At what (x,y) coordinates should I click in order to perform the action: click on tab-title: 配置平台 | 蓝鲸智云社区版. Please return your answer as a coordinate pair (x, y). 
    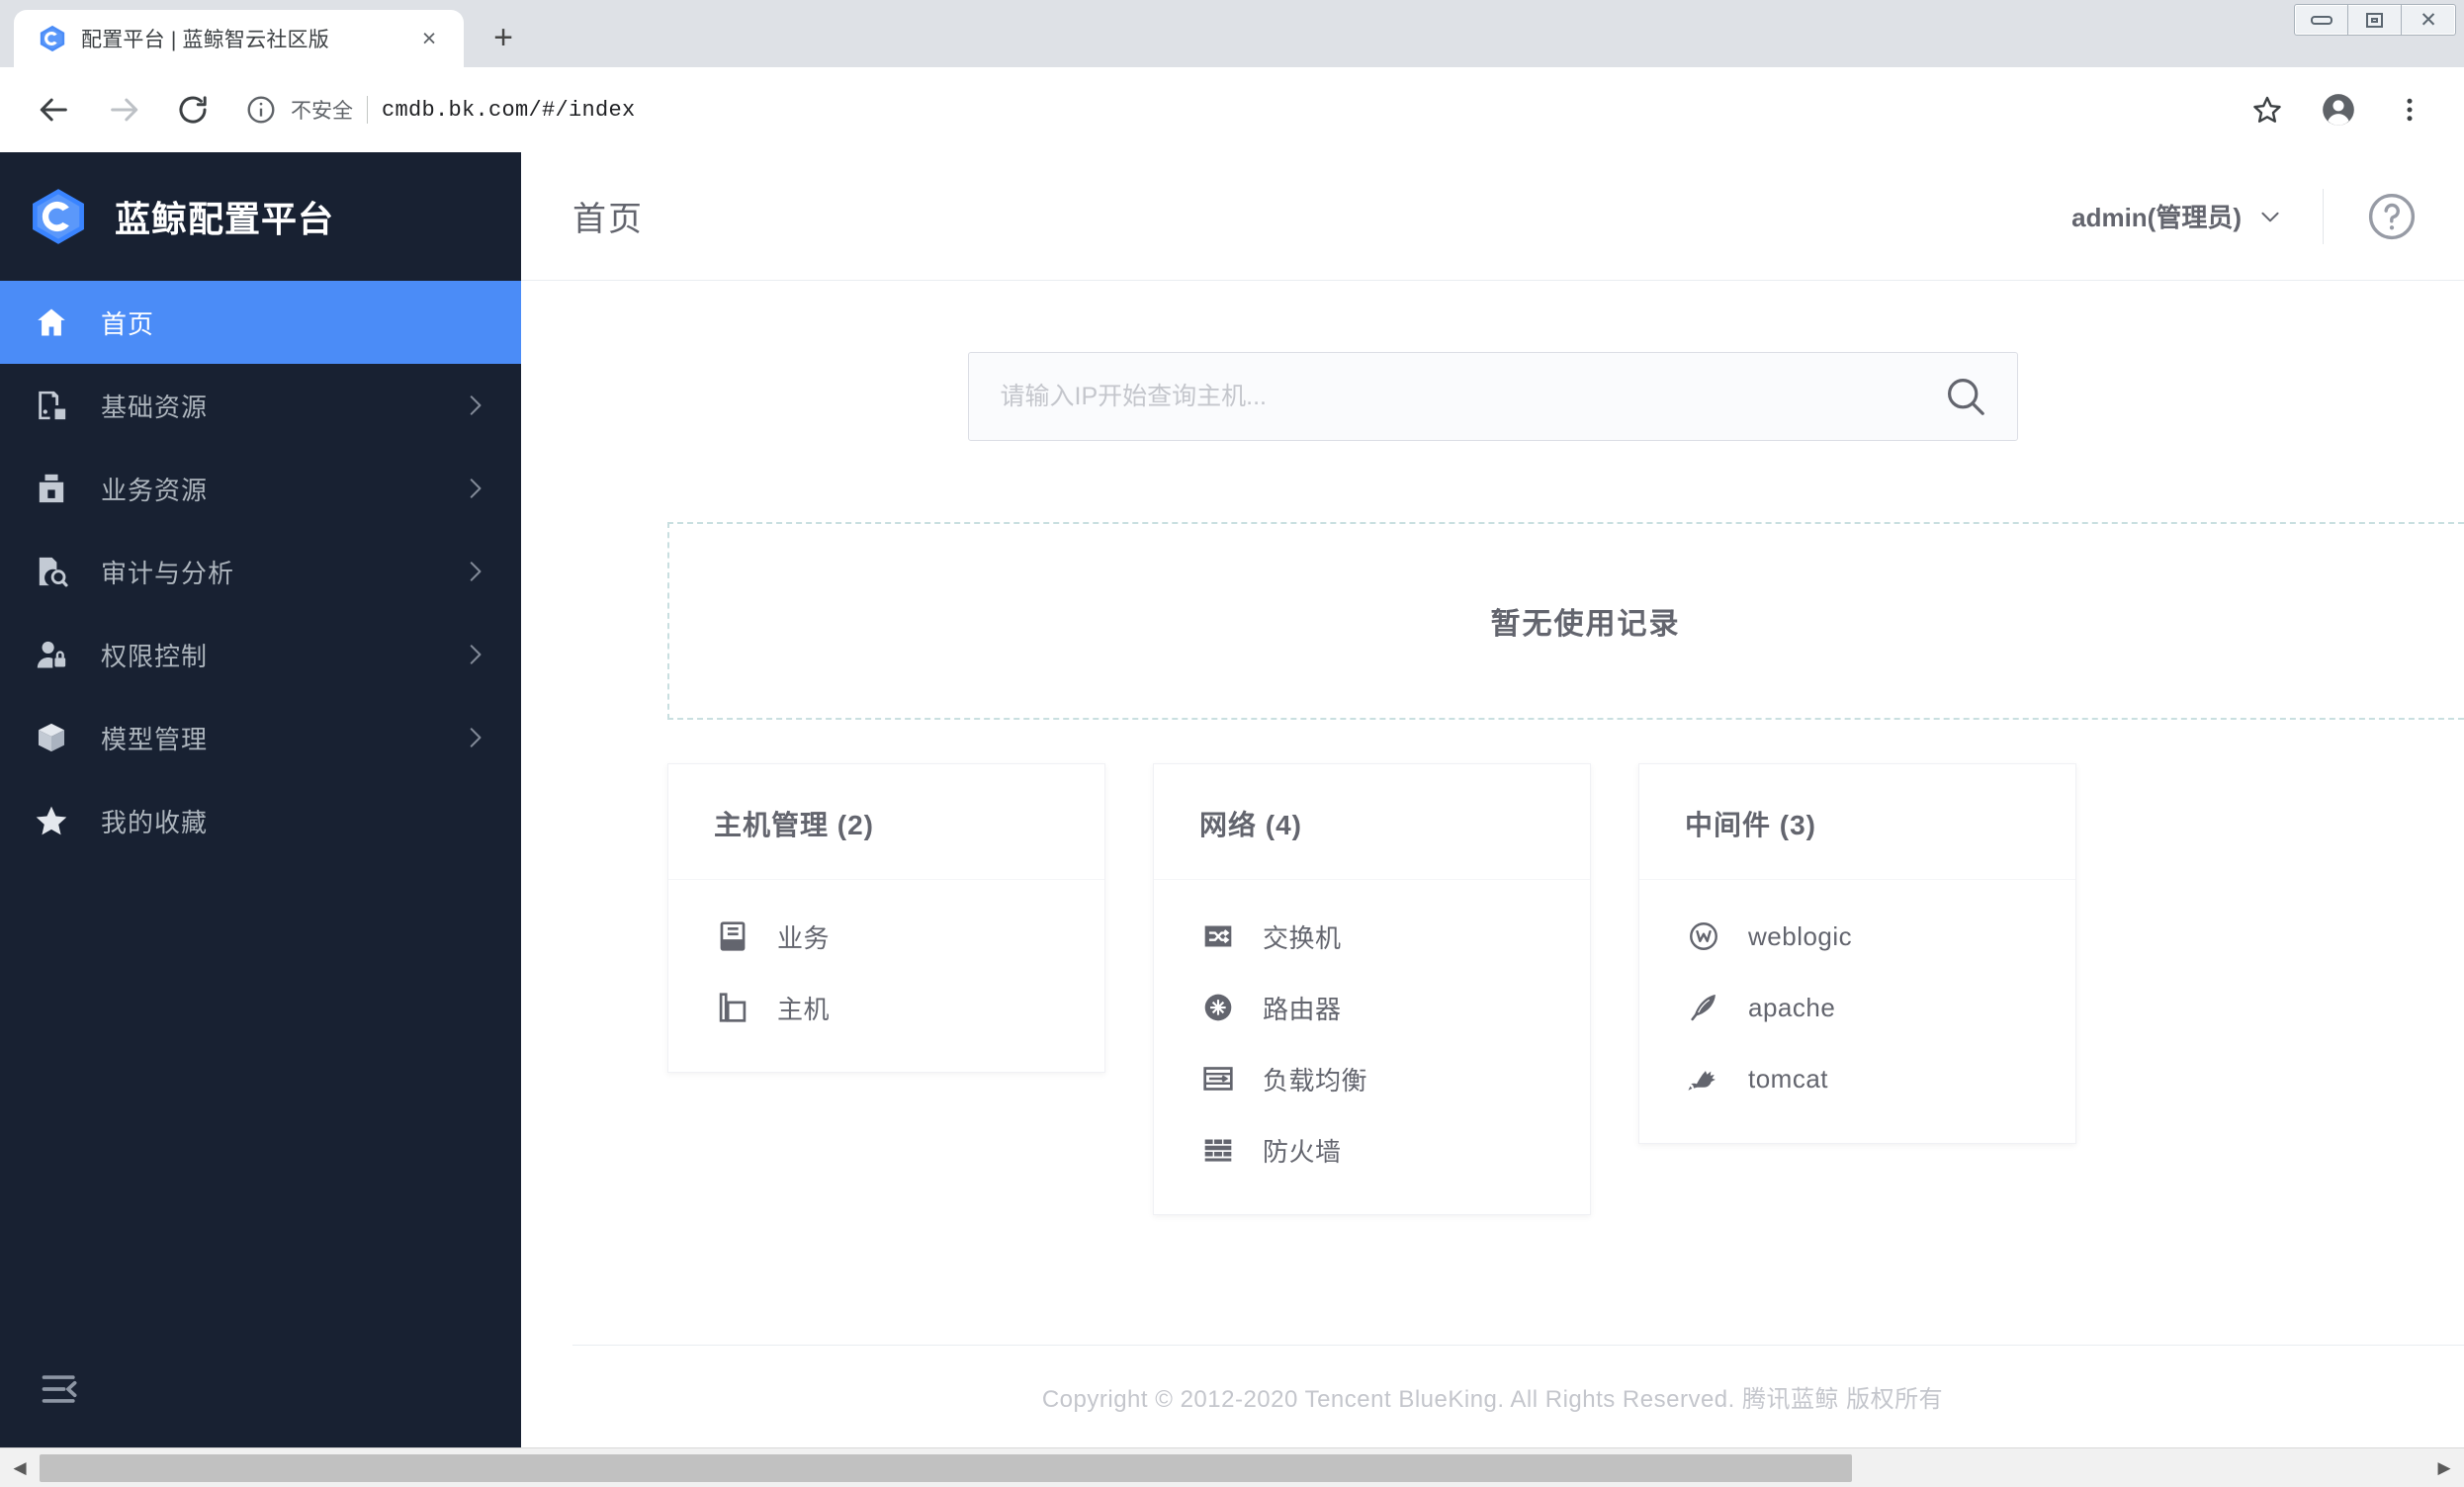
    Looking at the image, I should click on (205, 40).